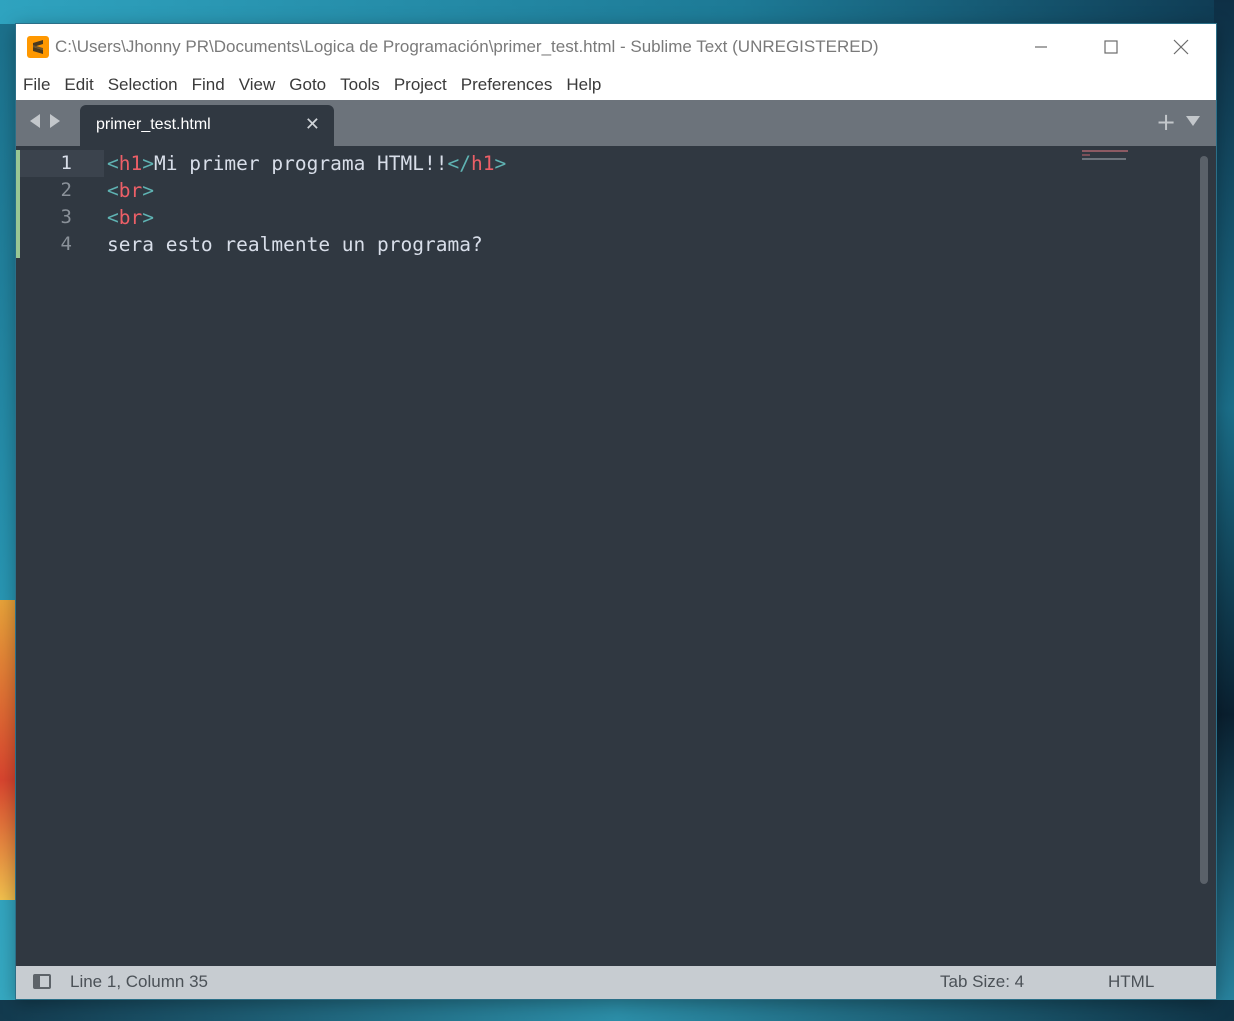  I want to click on line-number: 3, so click(66, 217).